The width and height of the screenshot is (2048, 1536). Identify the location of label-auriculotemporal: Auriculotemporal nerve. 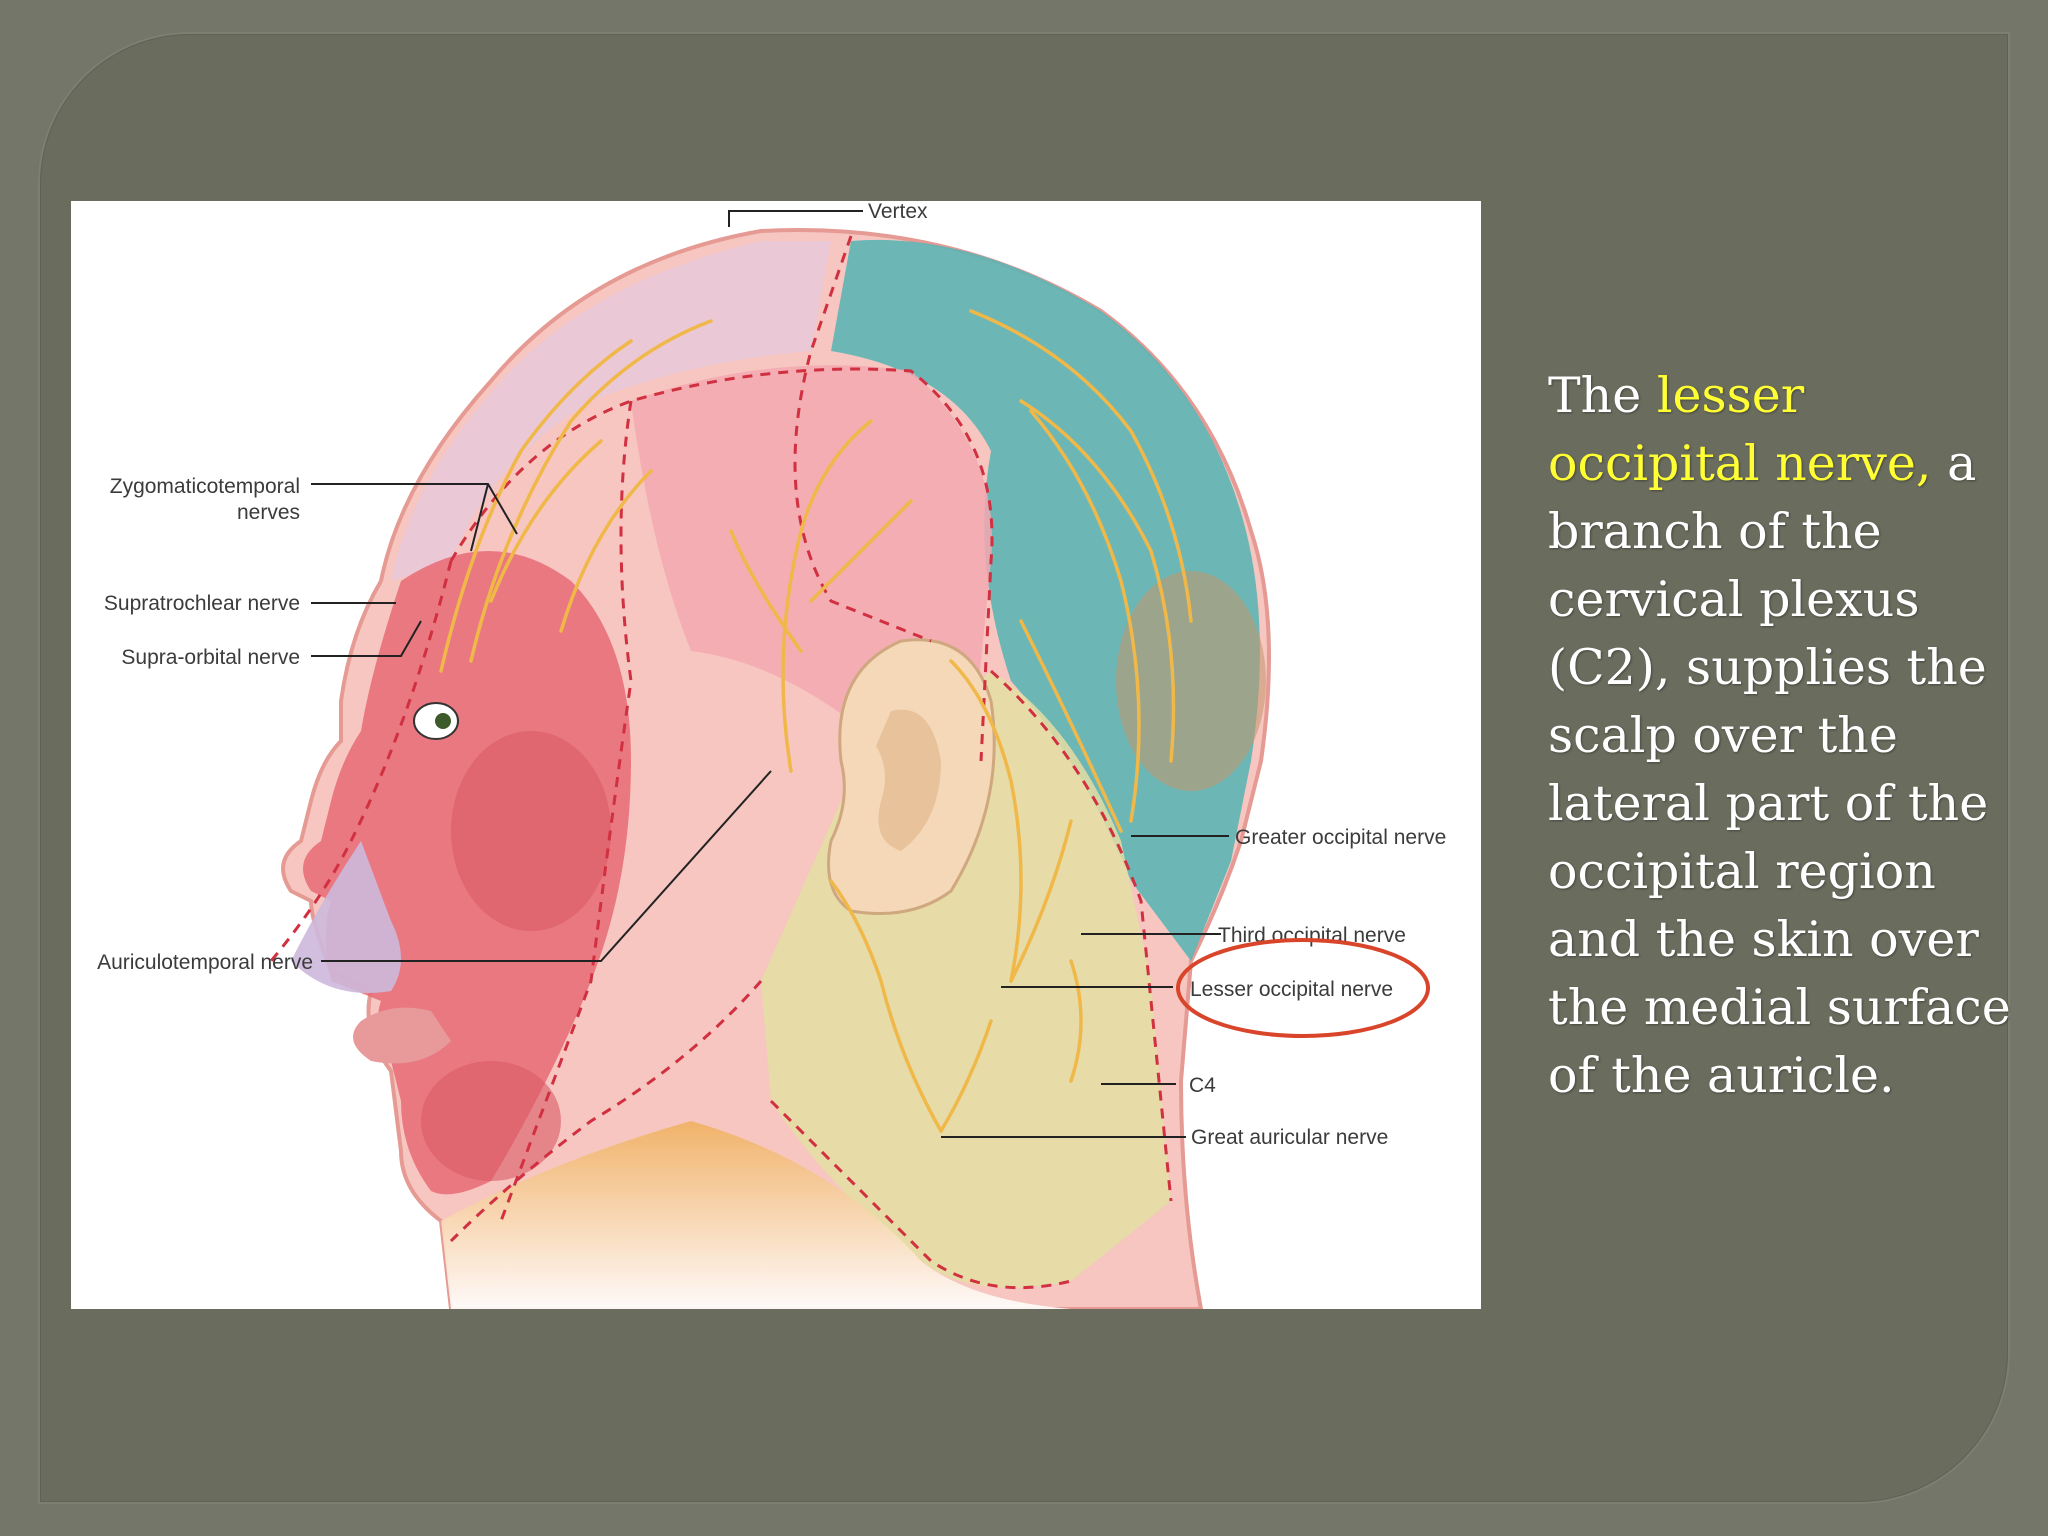
(205, 962).